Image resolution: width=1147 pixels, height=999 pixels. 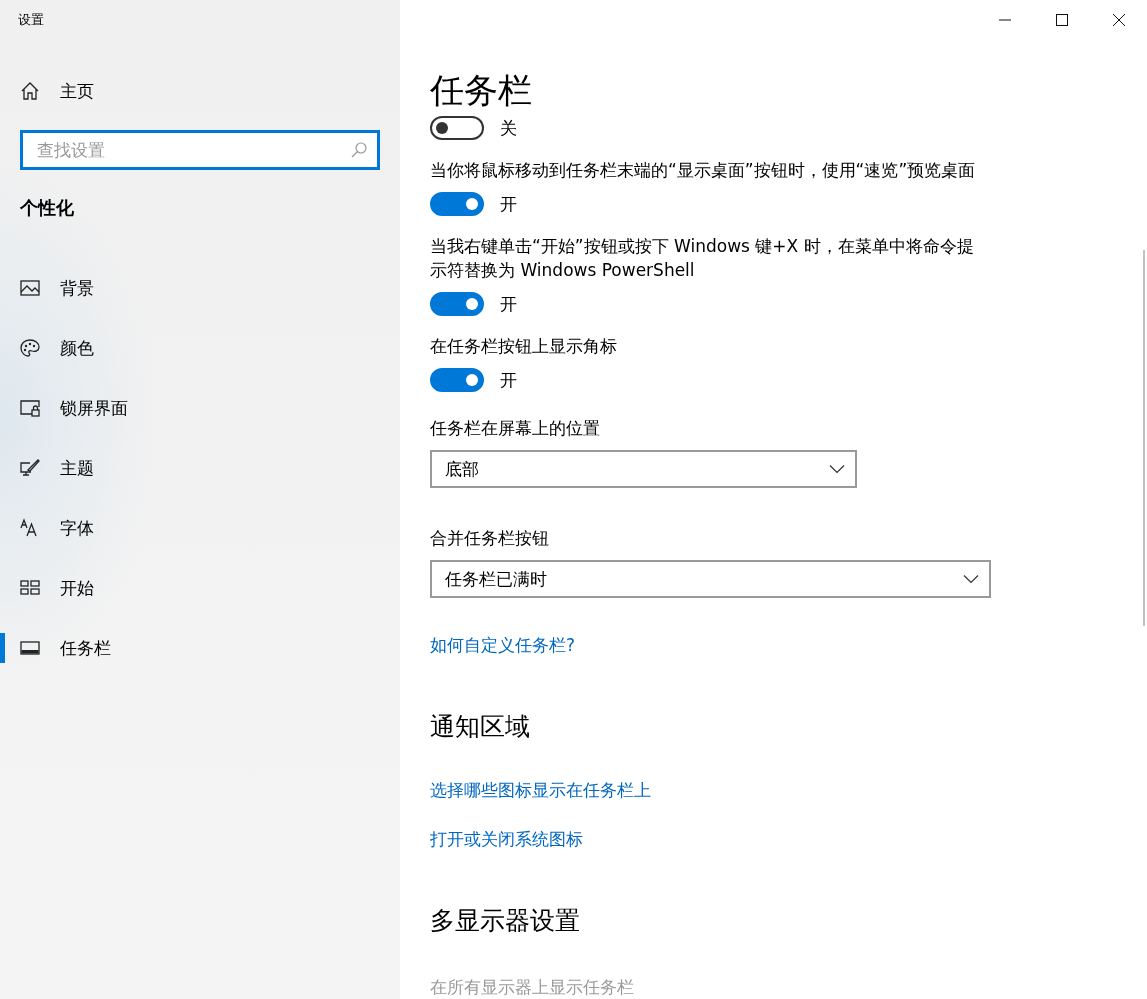 What do you see at coordinates (1144, 438) in the screenshot?
I see `scrollbar` at bounding box center [1144, 438].